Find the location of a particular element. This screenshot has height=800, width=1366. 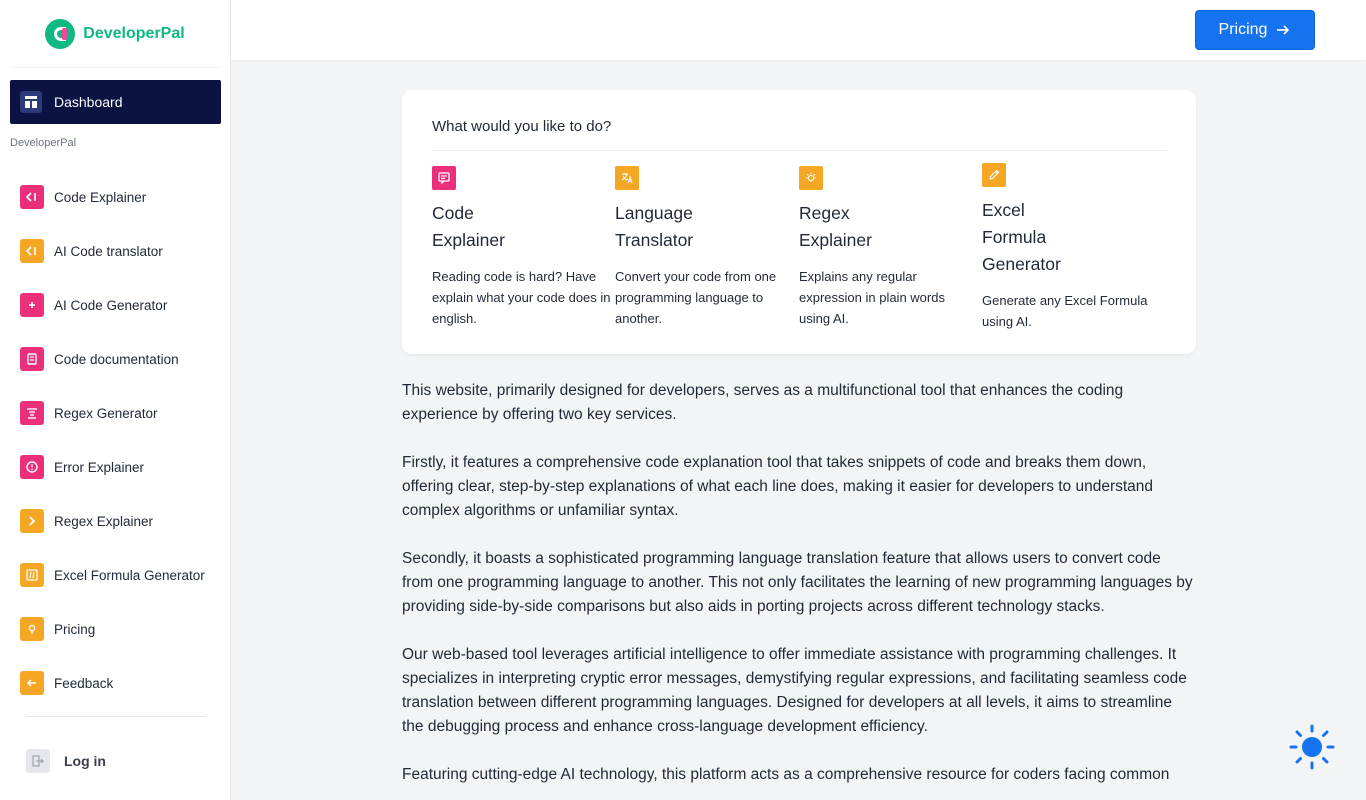

option-title: Excel Formula Generator is located at coordinates (1021, 237).